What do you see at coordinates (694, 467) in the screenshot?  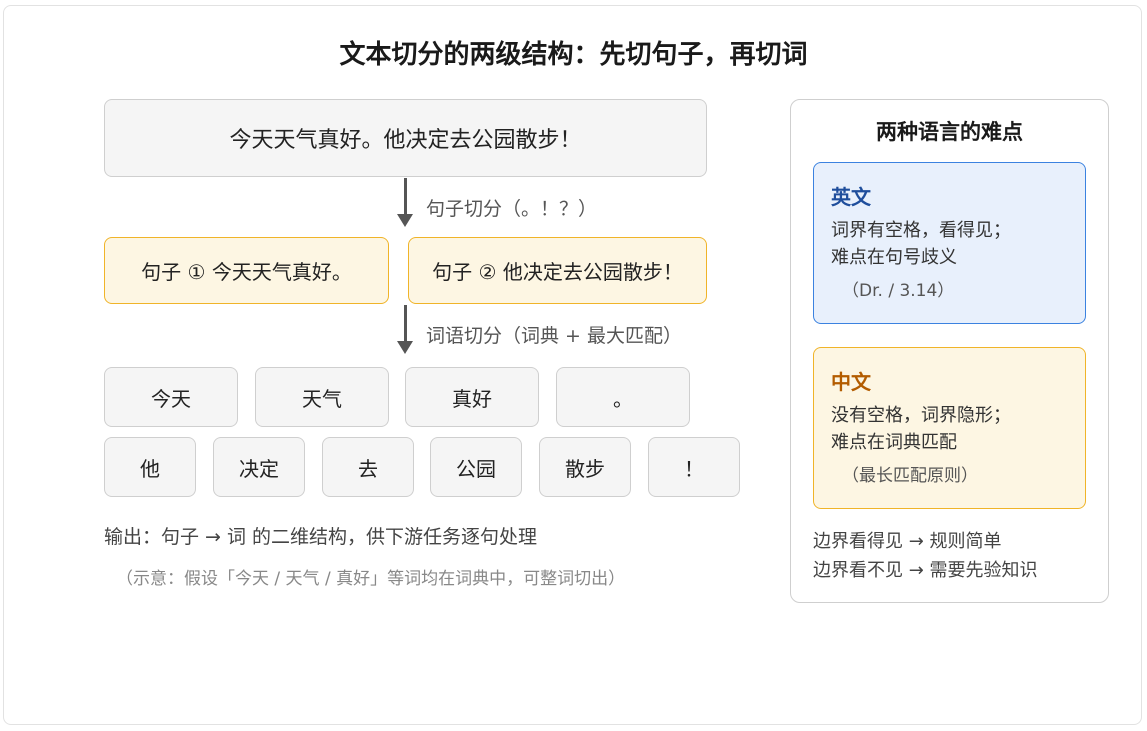 I see `word-box: ！` at bounding box center [694, 467].